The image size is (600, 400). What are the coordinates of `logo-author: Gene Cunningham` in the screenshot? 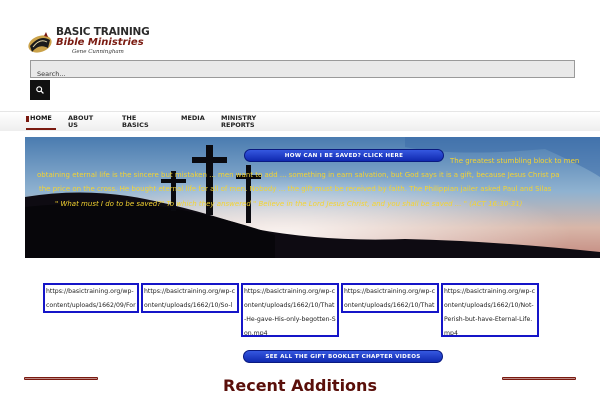 It's located at (98, 52).